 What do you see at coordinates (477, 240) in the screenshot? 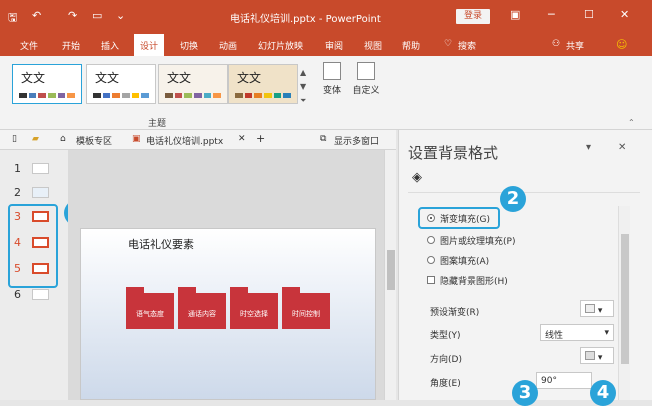
I see `picture-fill-label: 图片或纹理填充(P)` at bounding box center [477, 240].